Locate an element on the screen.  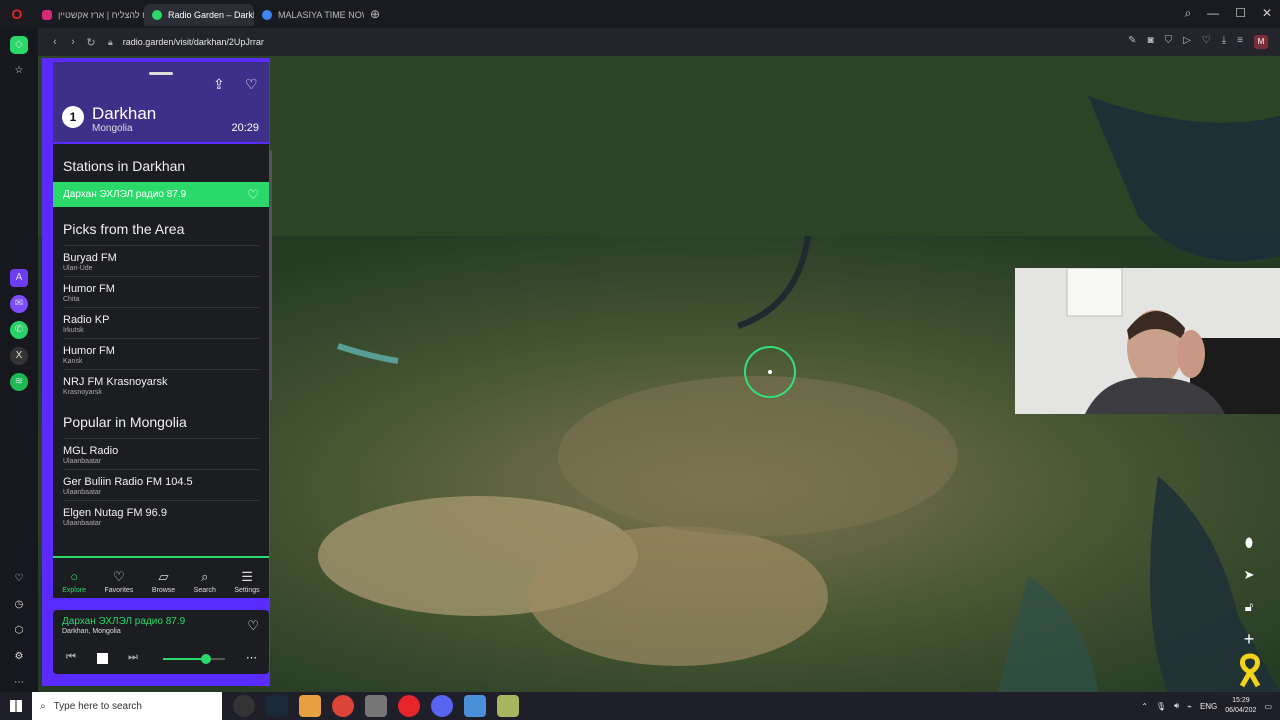
list-item: Buryad FM Ulan-Ude is located at coordinates (161, 260).